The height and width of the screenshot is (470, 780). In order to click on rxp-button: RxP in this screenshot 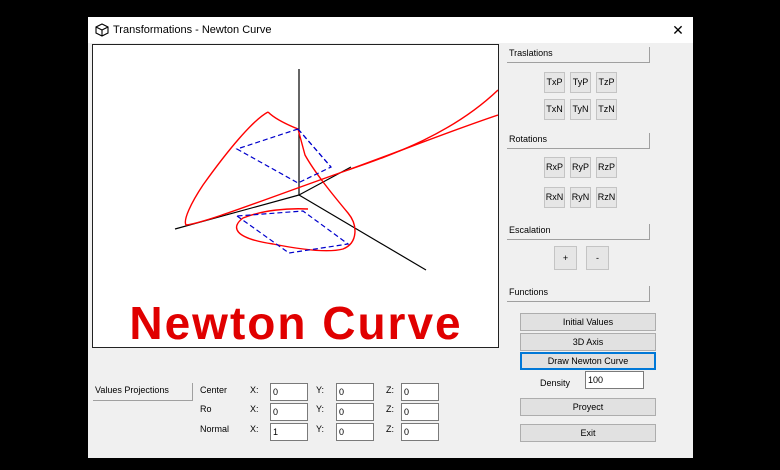, I will do `click(554, 167)`.